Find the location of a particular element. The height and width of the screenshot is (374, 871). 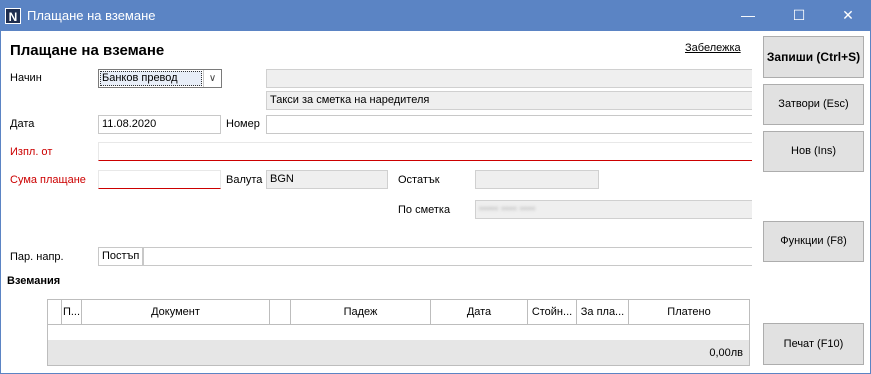

payer-input is located at coordinates (425, 151).